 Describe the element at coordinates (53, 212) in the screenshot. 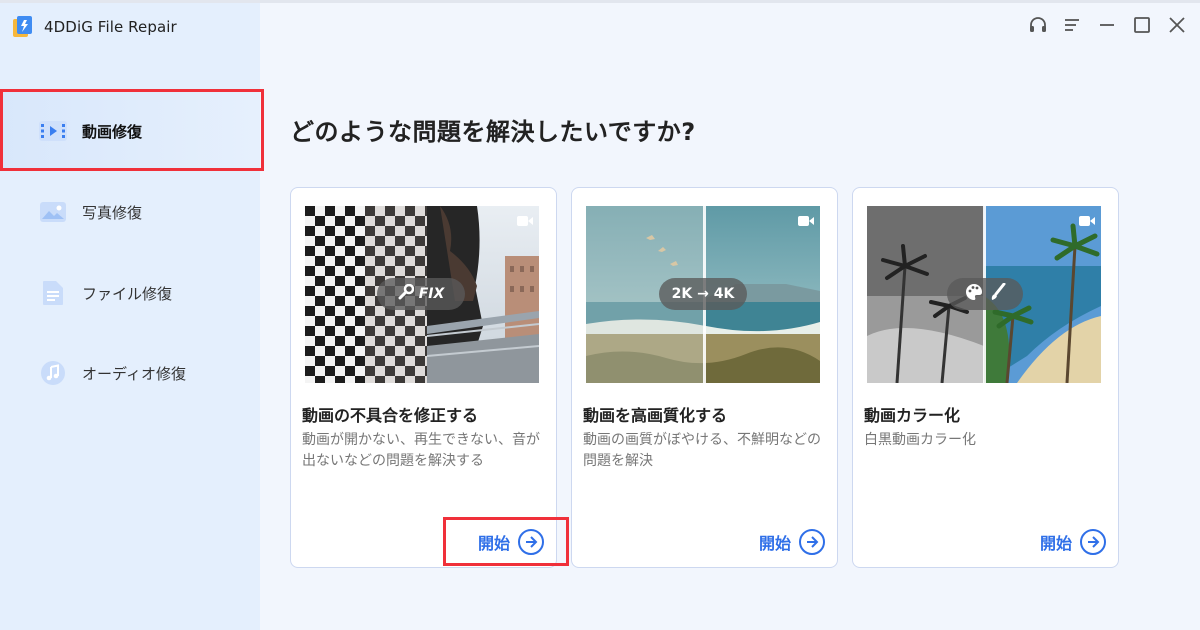

I see `photo-icon` at that location.